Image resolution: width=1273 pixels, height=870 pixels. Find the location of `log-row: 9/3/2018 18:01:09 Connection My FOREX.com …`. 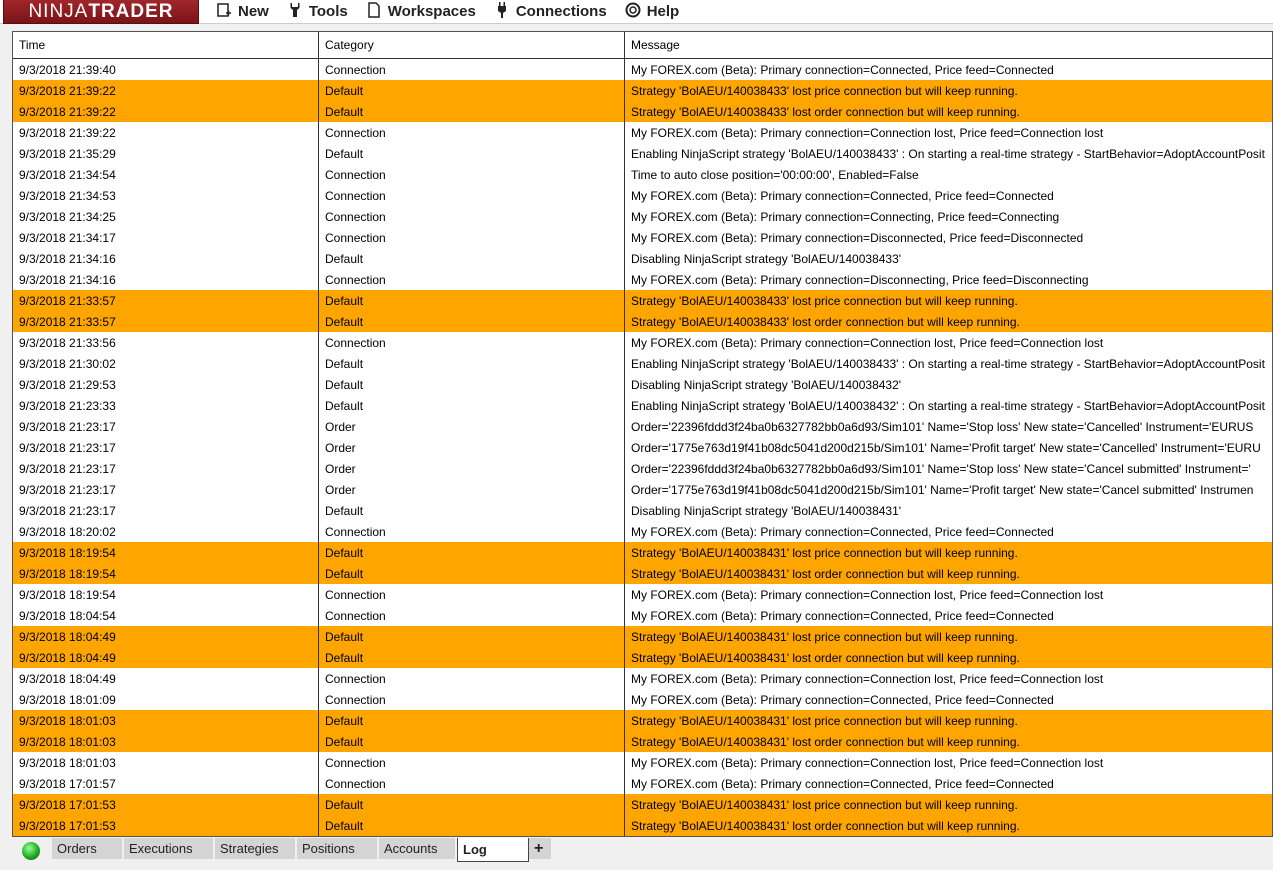

log-row: 9/3/2018 18:01:09 Connection My FOREX.com … is located at coordinates (642, 699).